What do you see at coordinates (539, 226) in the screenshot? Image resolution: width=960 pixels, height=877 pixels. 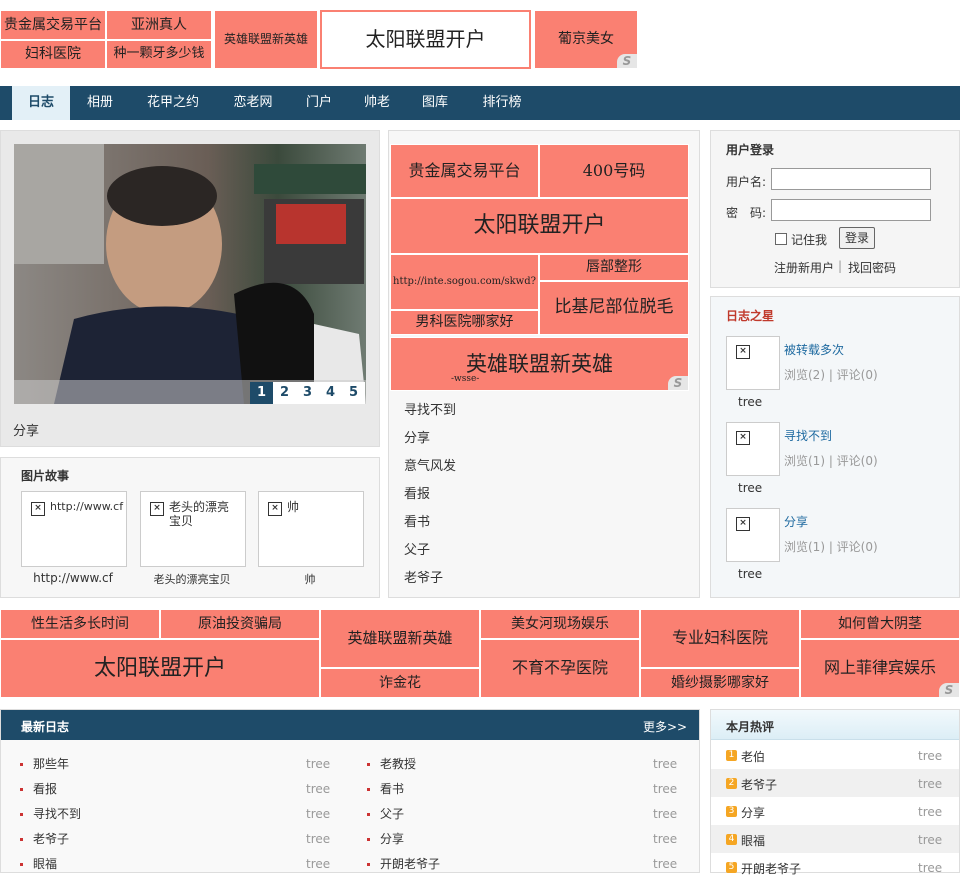 I see `mid-ad-sun-alliance: 太阳联盟开户` at bounding box center [539, 226].